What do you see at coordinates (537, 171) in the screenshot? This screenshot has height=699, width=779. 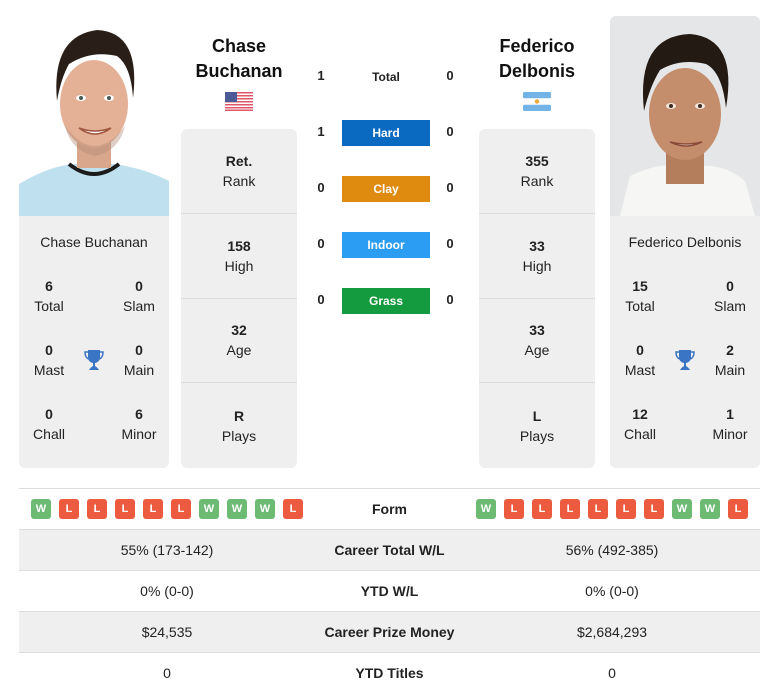 I see `player2-rank: 355 Rank` at bounding box center [537, 171].